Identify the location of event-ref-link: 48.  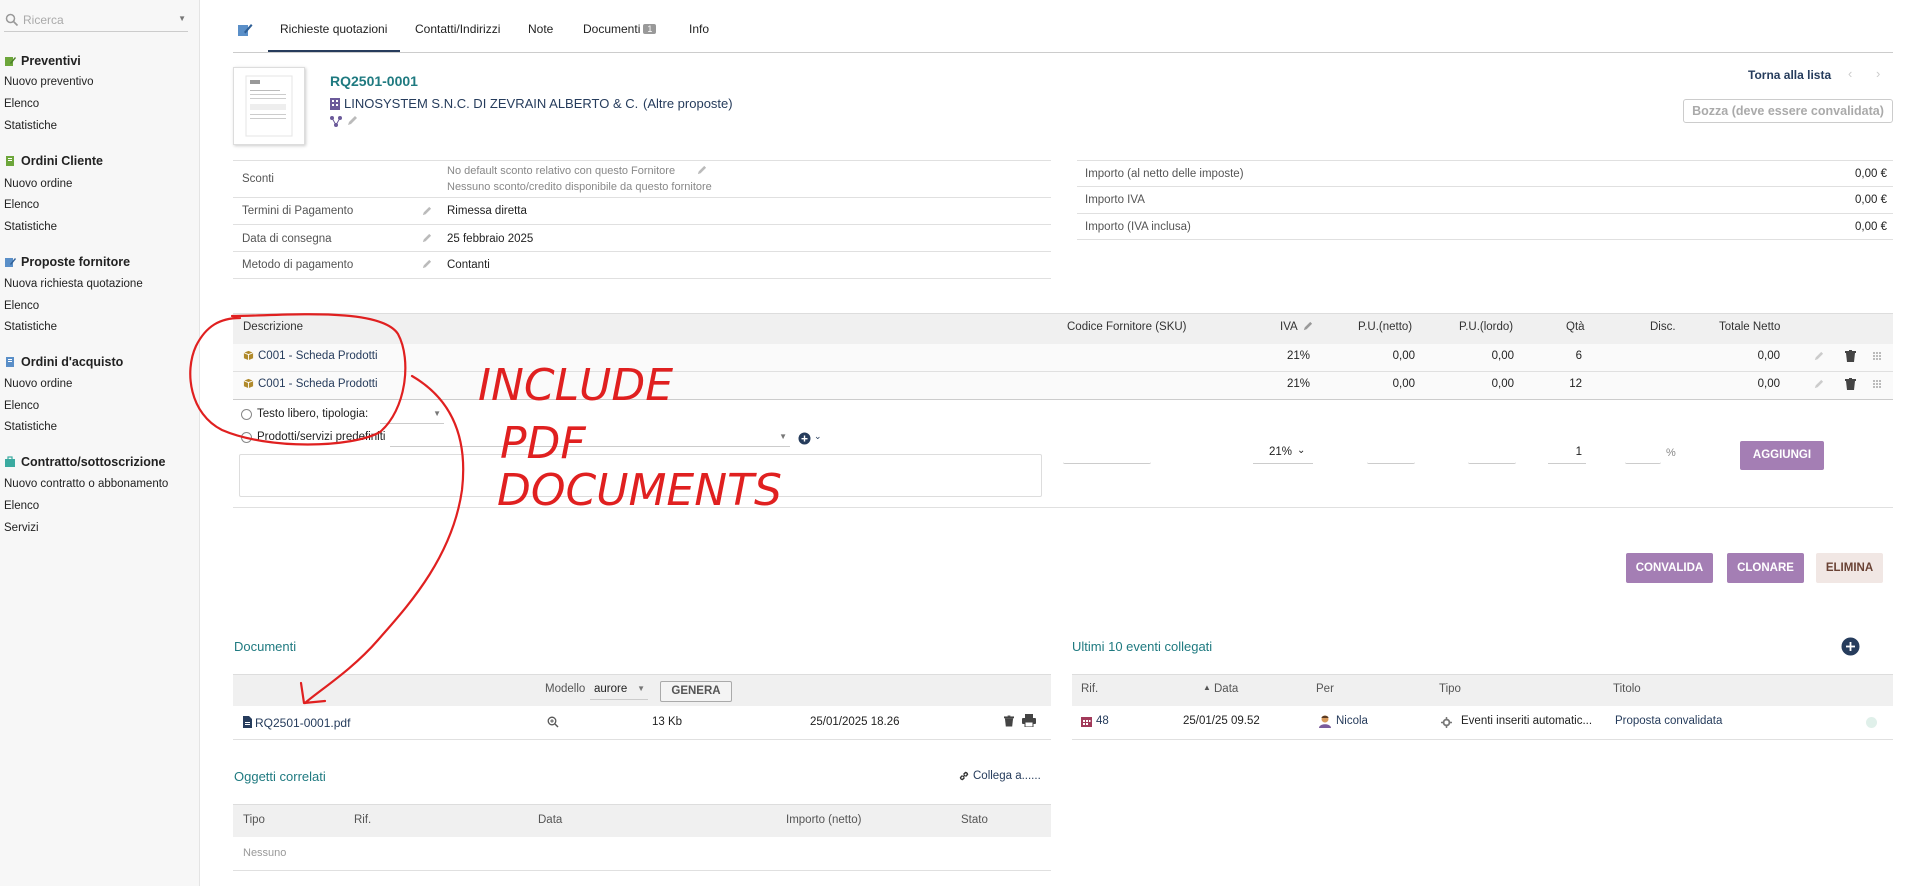
(1102, 721).